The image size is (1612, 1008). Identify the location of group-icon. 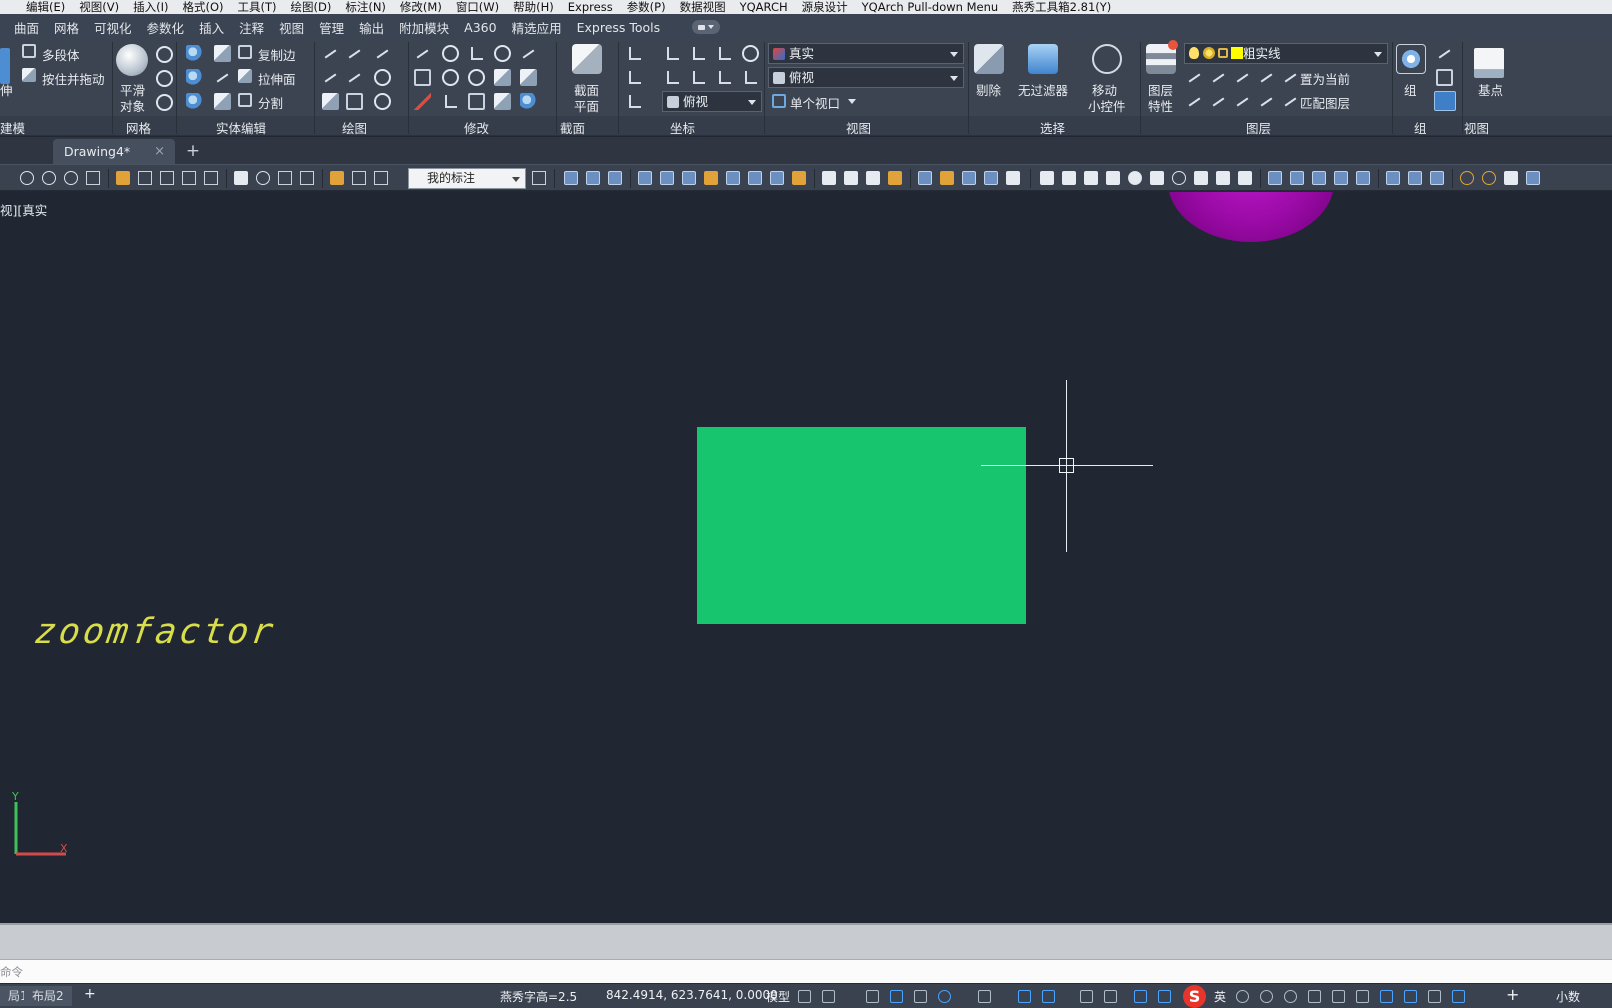
(1411, 59).